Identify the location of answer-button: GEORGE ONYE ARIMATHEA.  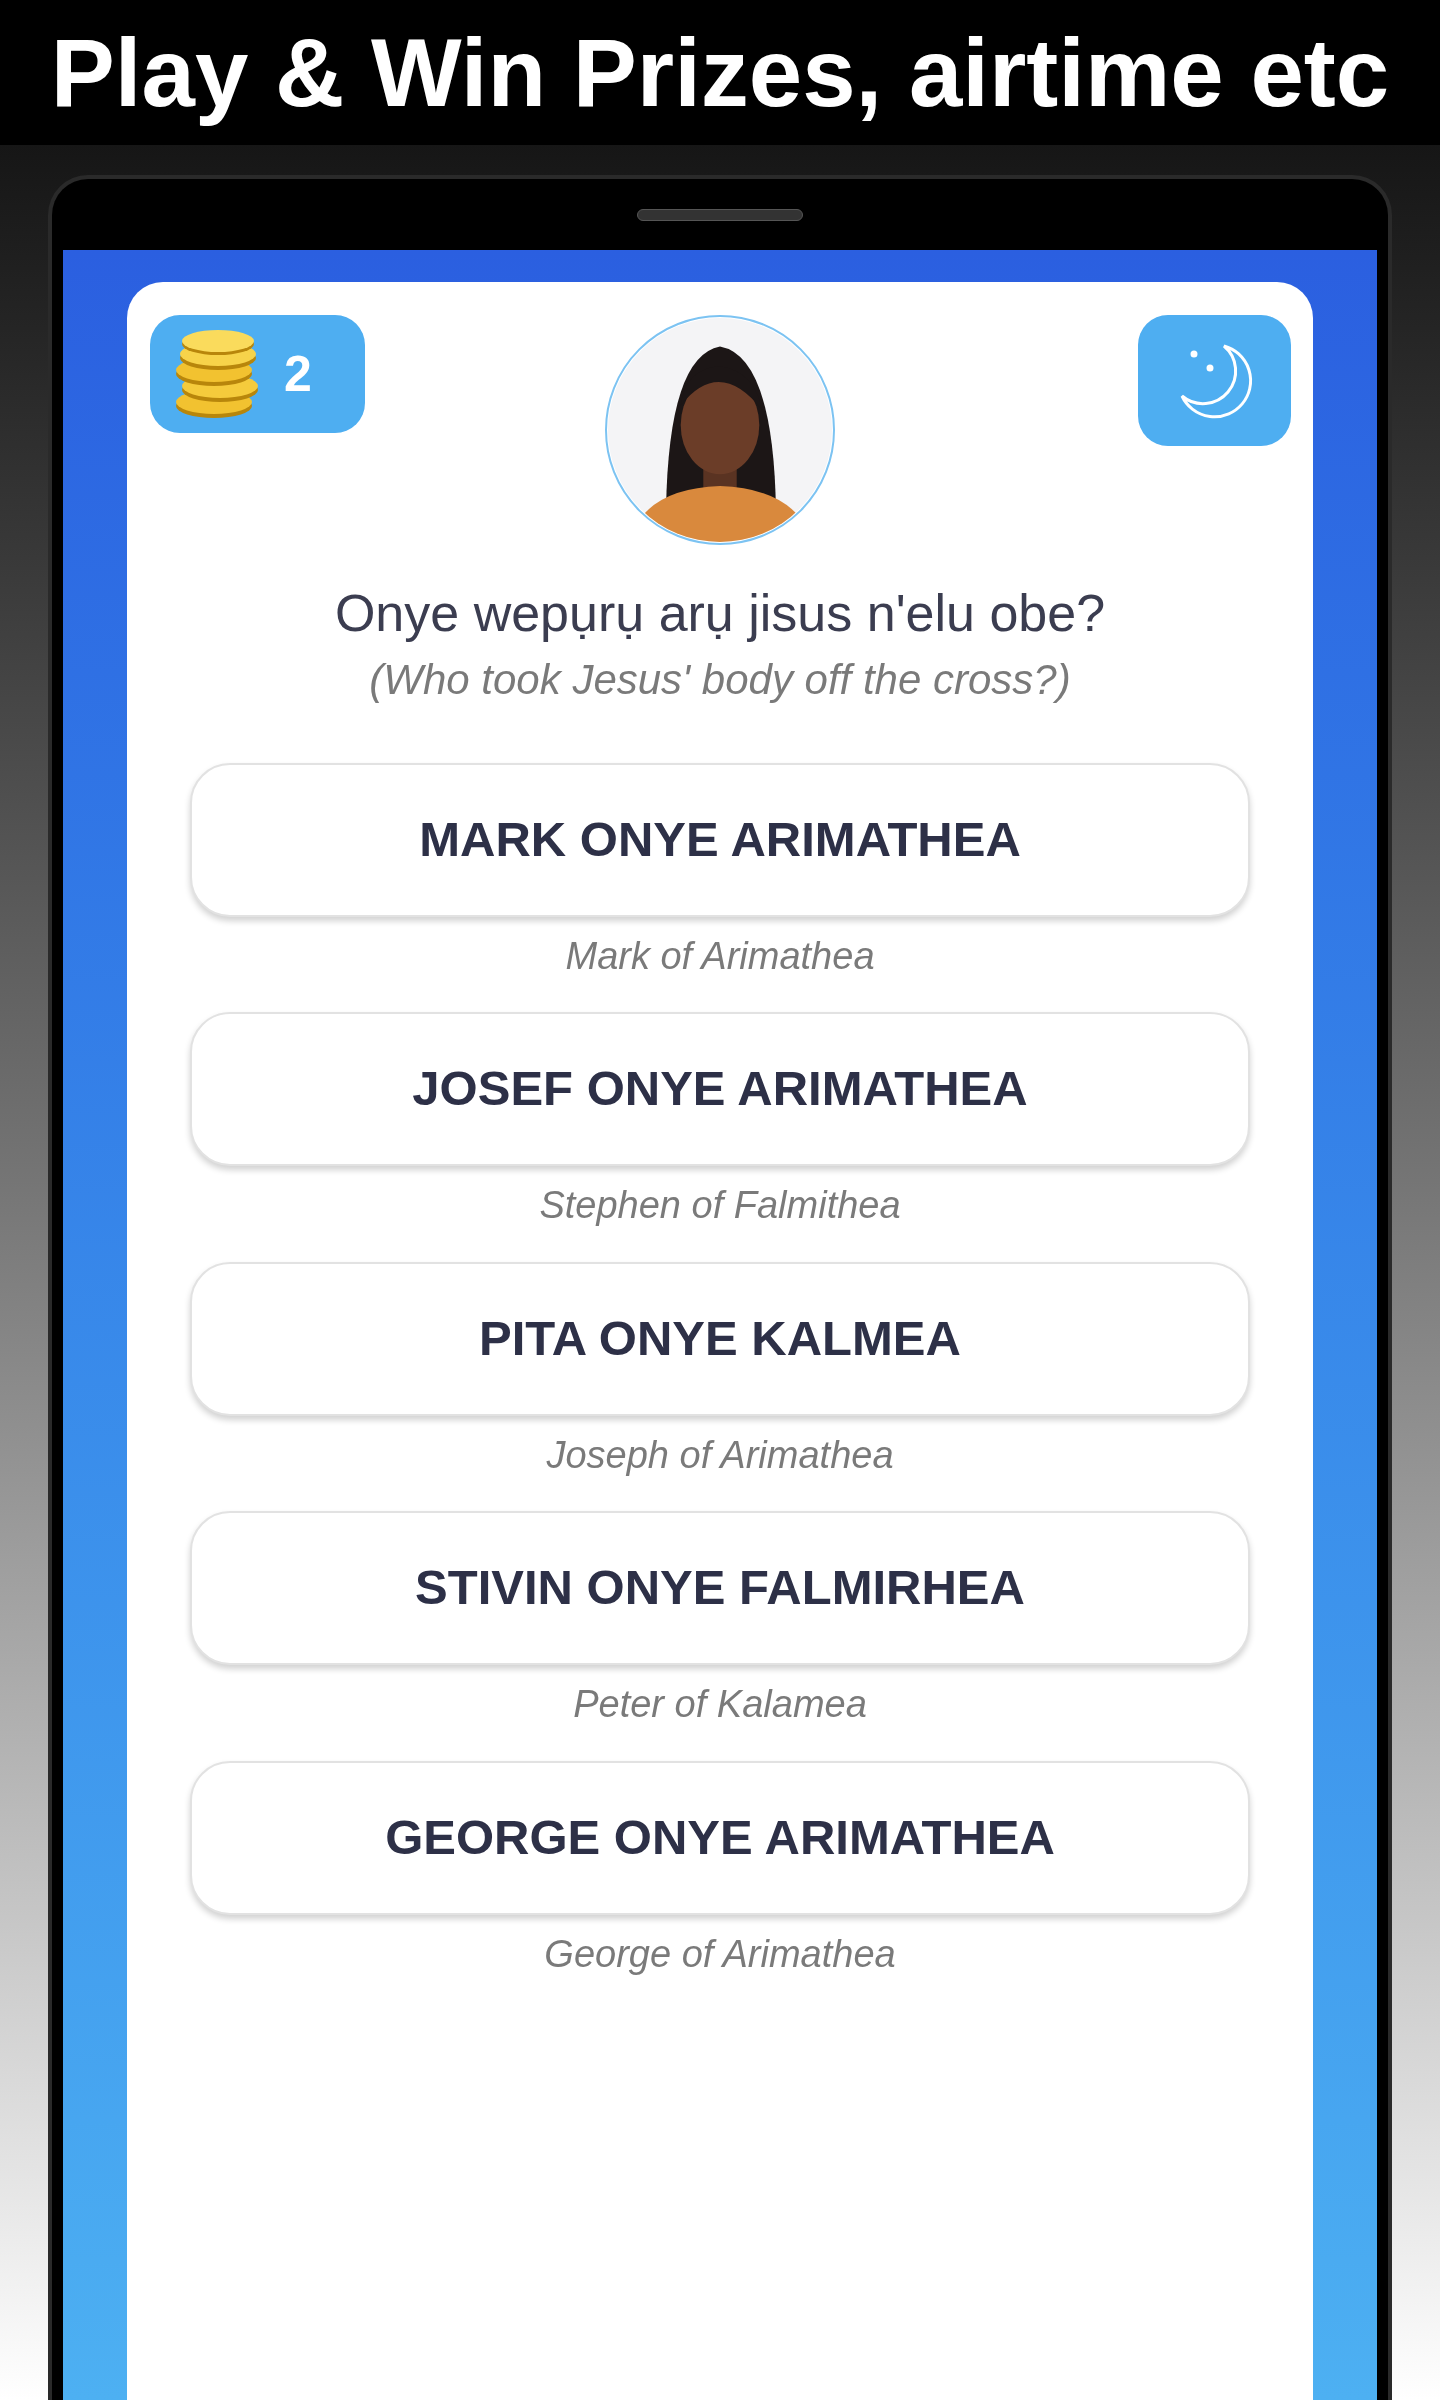
(720, 1837).